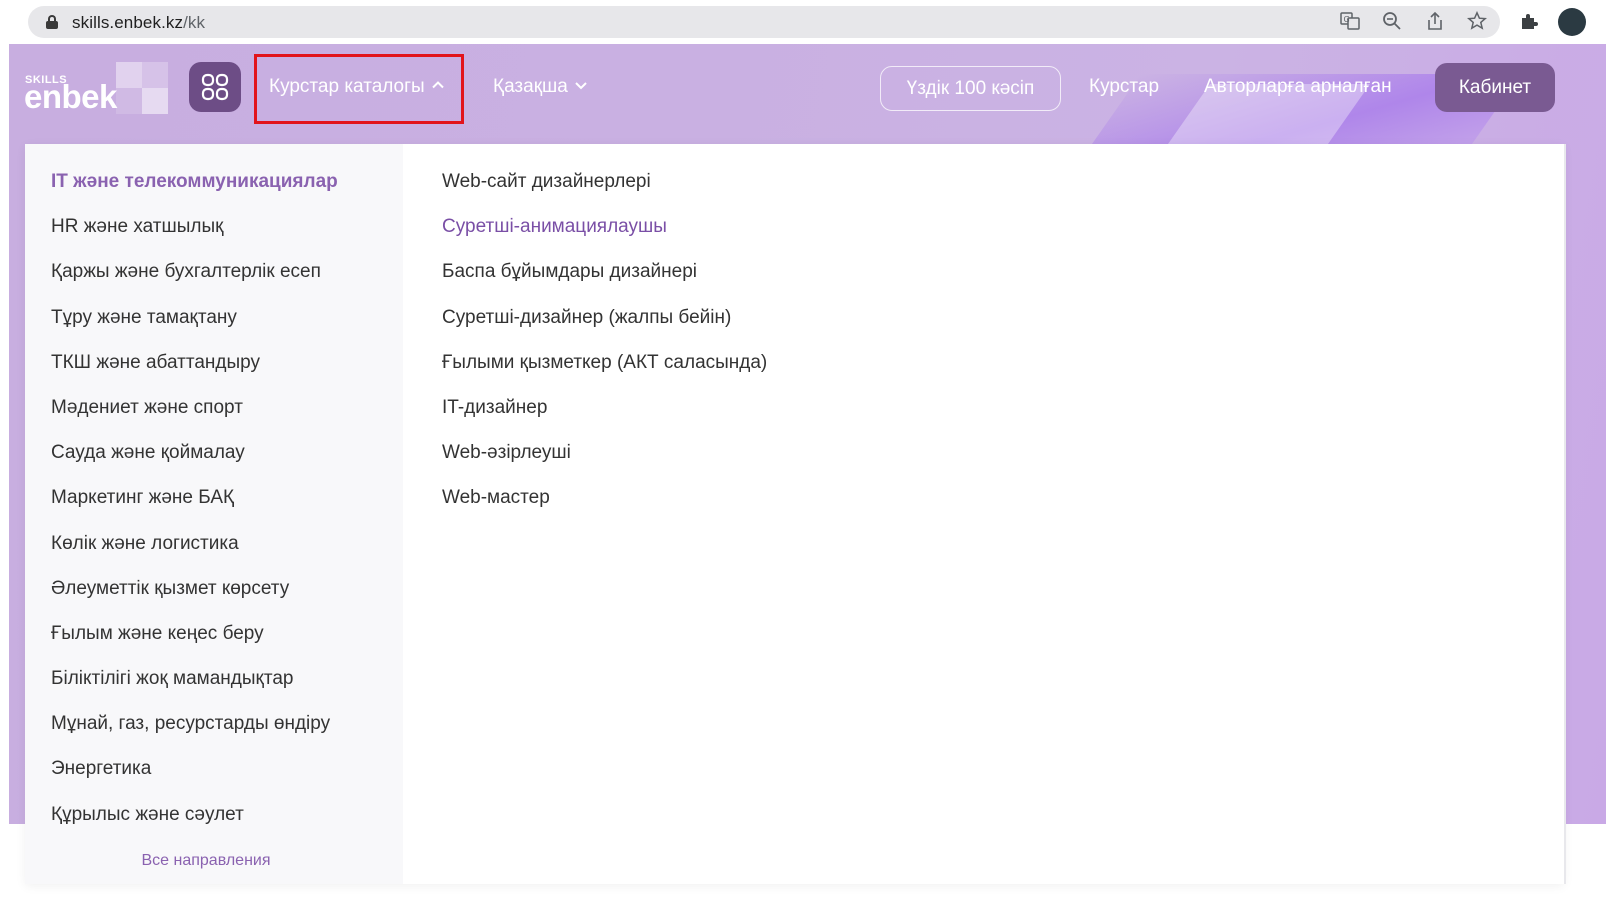 This screenshot has width=1606, height=905. I want to click on url-host: skills.enbek.kz, so click(128, 22).